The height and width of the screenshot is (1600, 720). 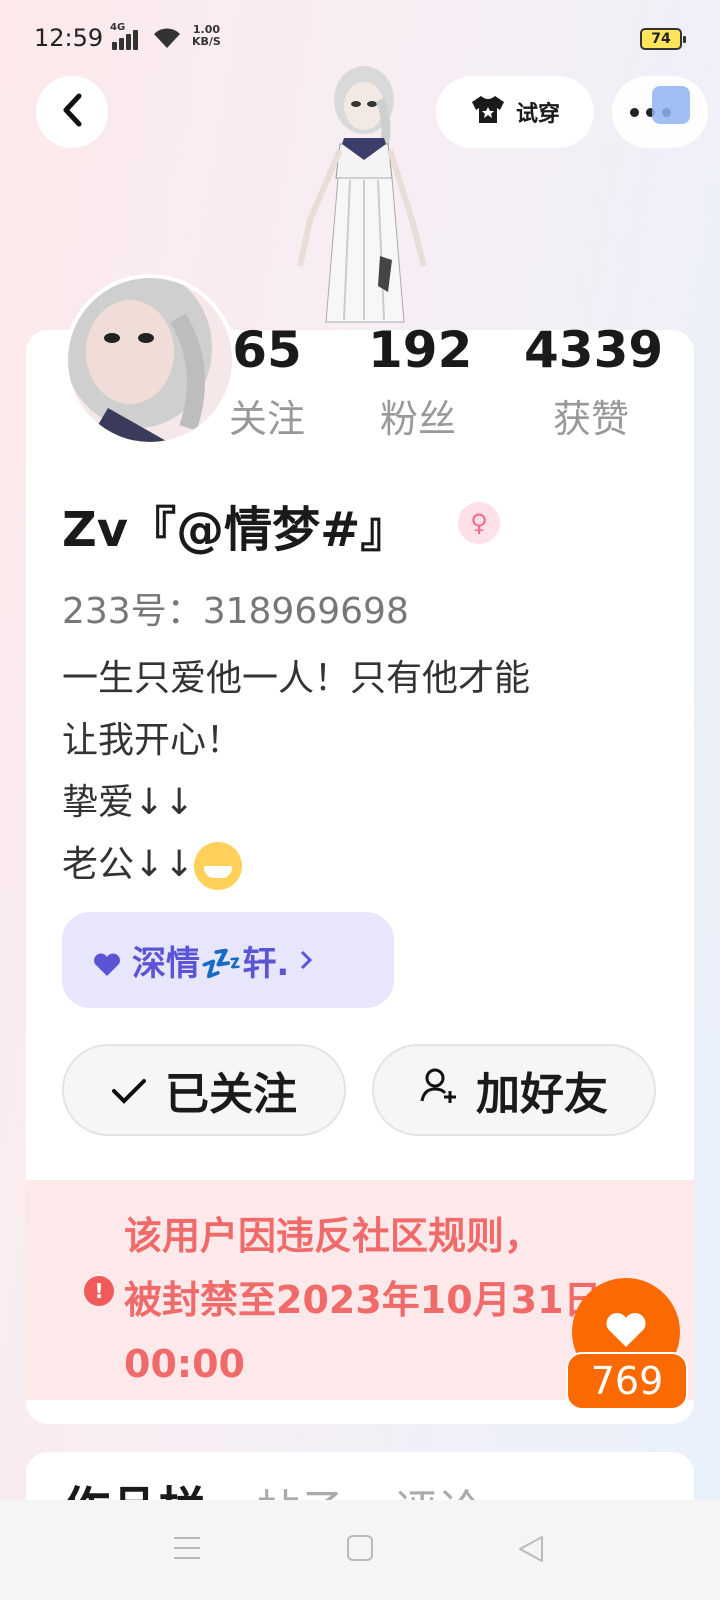 I want to click on username: Zv『@情梦#』, so click(x=235, y=530).